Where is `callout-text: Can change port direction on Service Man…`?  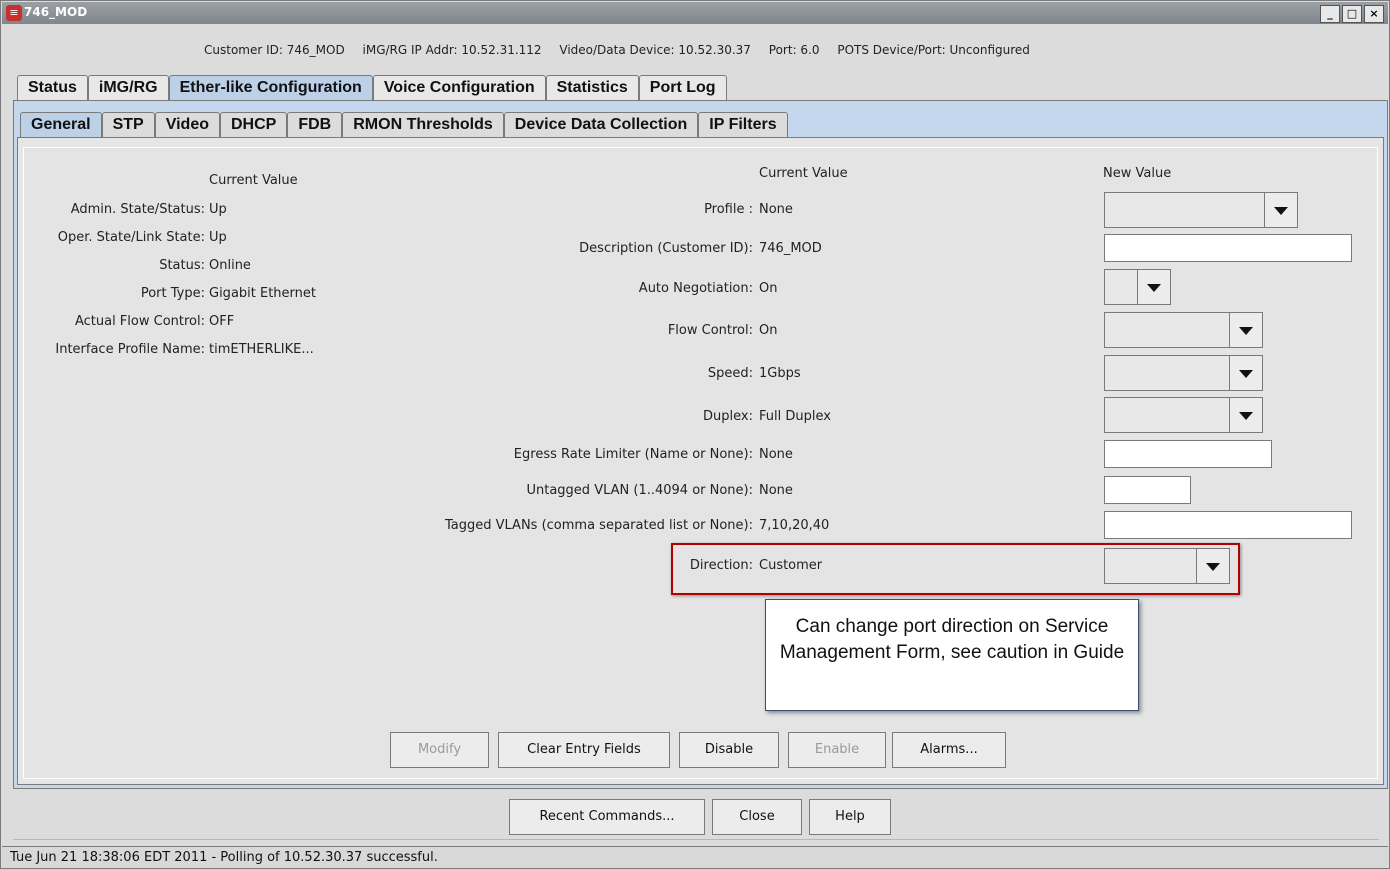 callout-text: Can change port direction on Service Man… is located at coordinates (952, 639).